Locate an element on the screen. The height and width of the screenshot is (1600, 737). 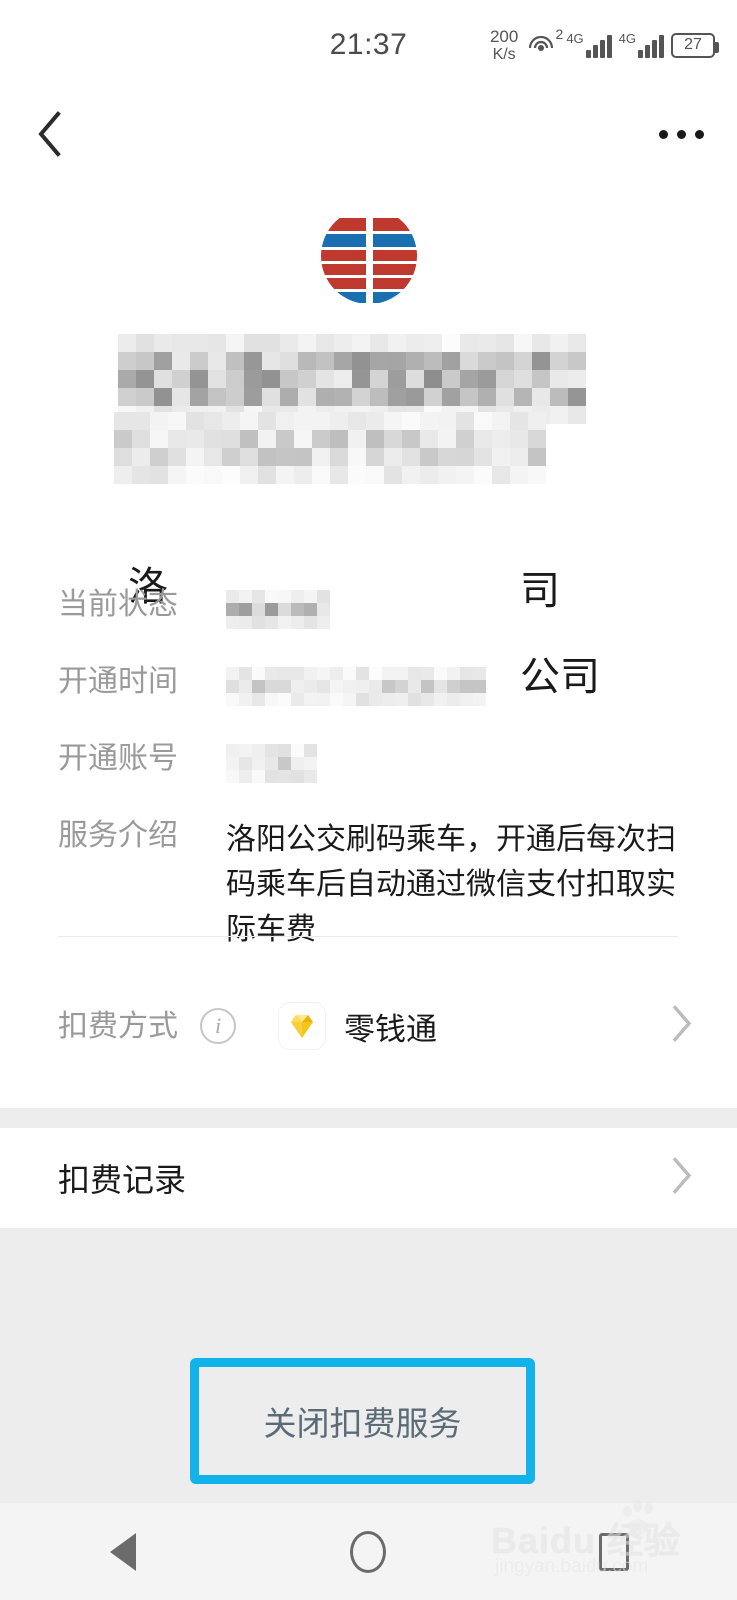
info-value-account-redacted is located at coordinates (452, 761).